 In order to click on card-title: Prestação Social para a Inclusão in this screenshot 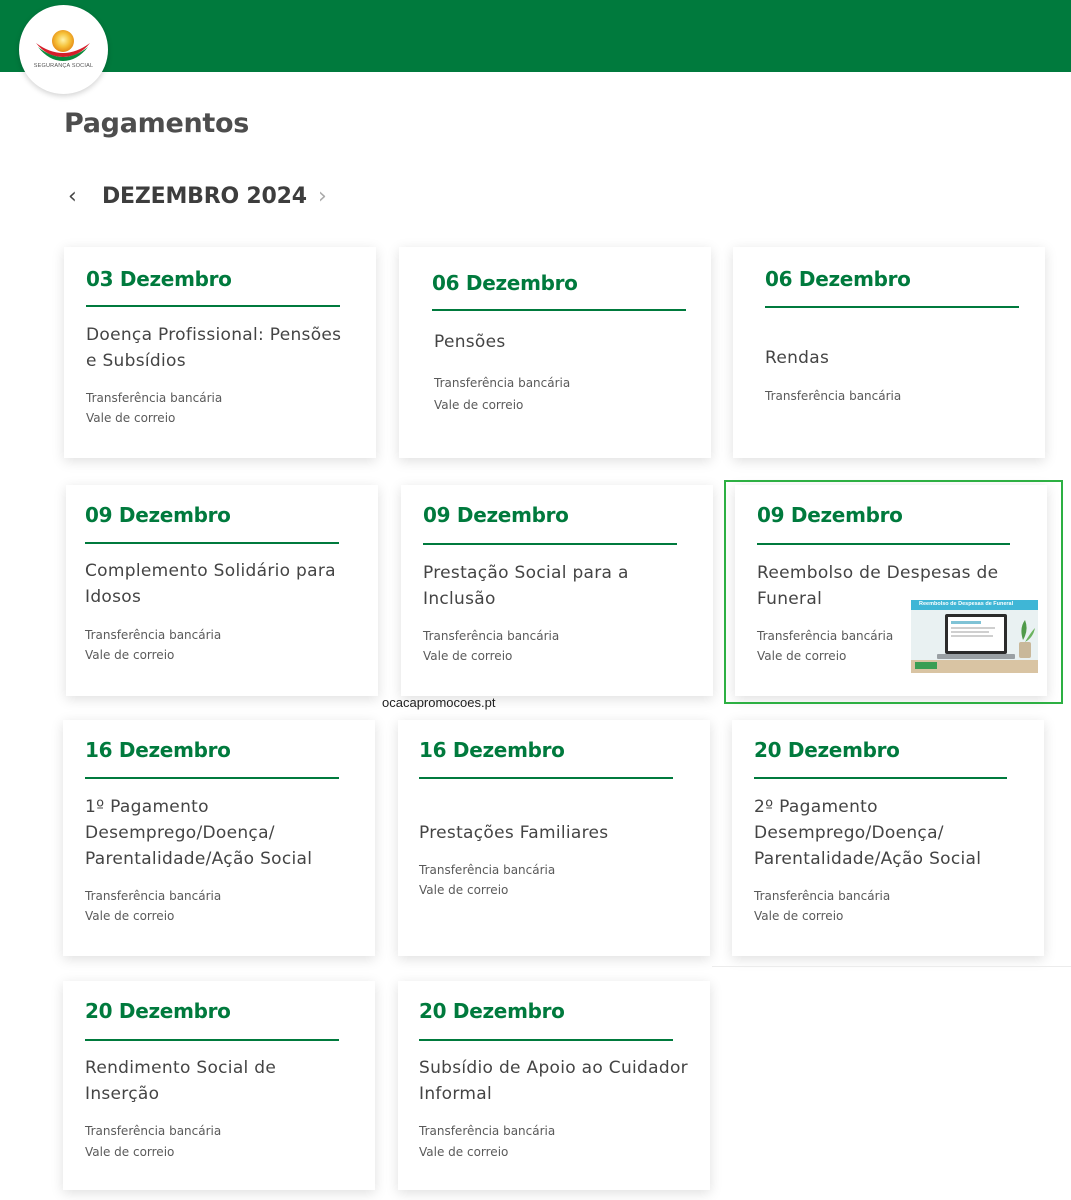, I will do `click(526, 586)`.